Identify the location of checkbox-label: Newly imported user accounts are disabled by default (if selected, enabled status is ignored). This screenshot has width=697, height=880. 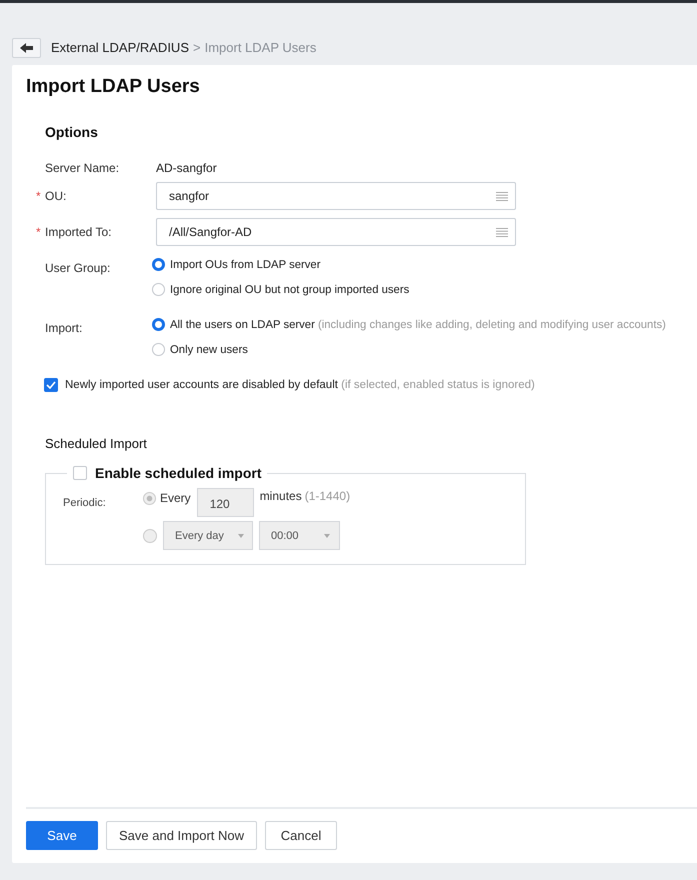
(300, 385).